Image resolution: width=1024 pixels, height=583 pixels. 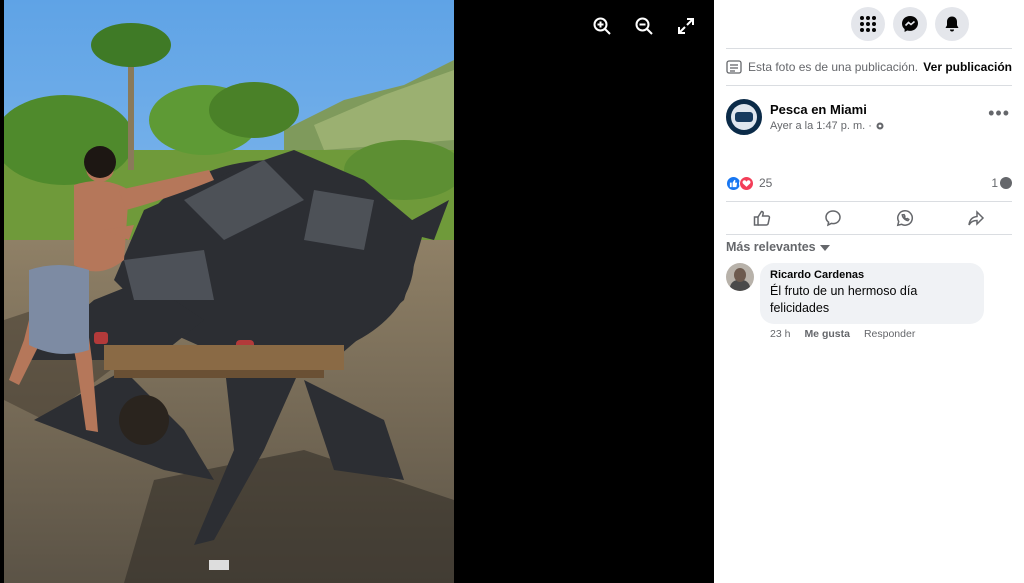 What do you see at coordinates (910, 24) in the screenshot?
I see `messenger-icon` at bounding box center [910, 24].